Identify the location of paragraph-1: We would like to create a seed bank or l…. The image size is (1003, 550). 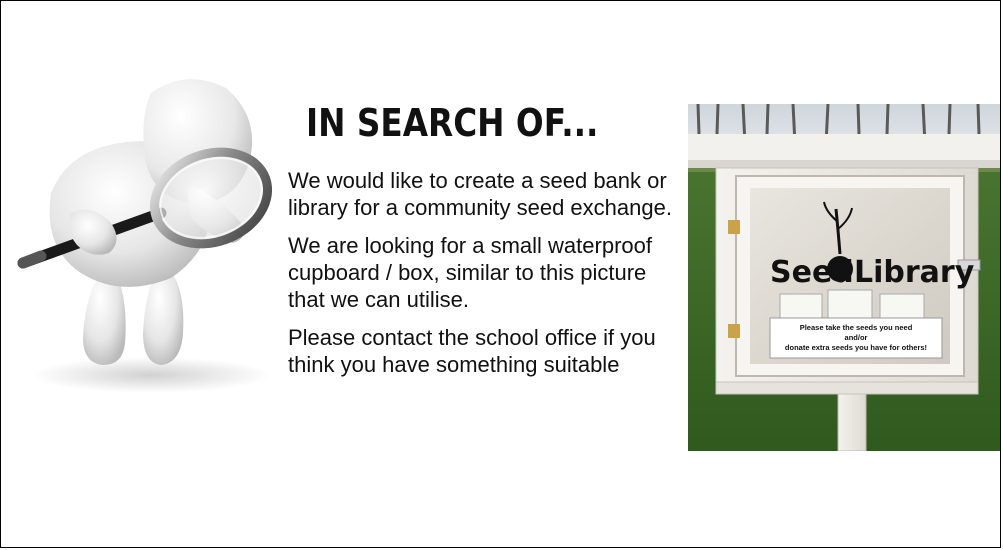
(480, 194).